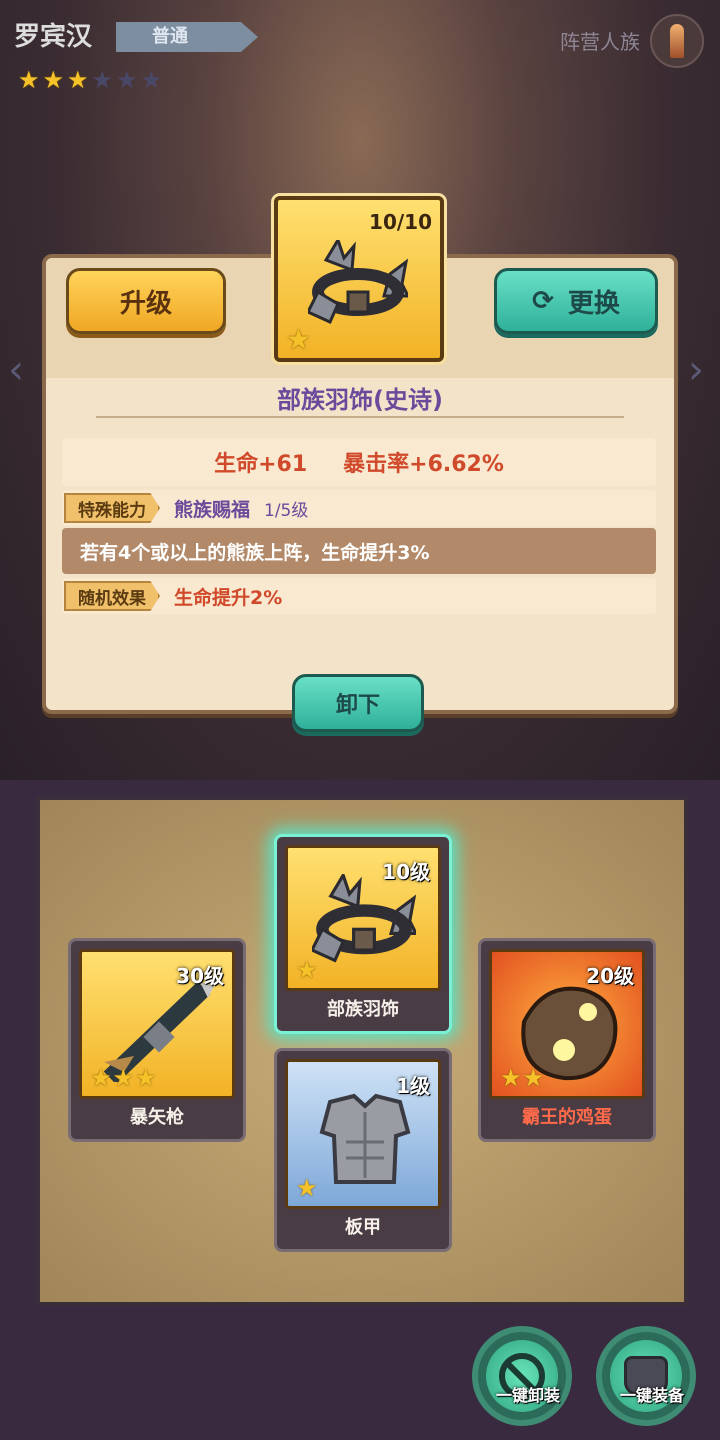 The image size is (720, 1440). Describe the element at coordinates (703, 370) in the screenshot. I see `chevron-right-icon: ›` at that location.